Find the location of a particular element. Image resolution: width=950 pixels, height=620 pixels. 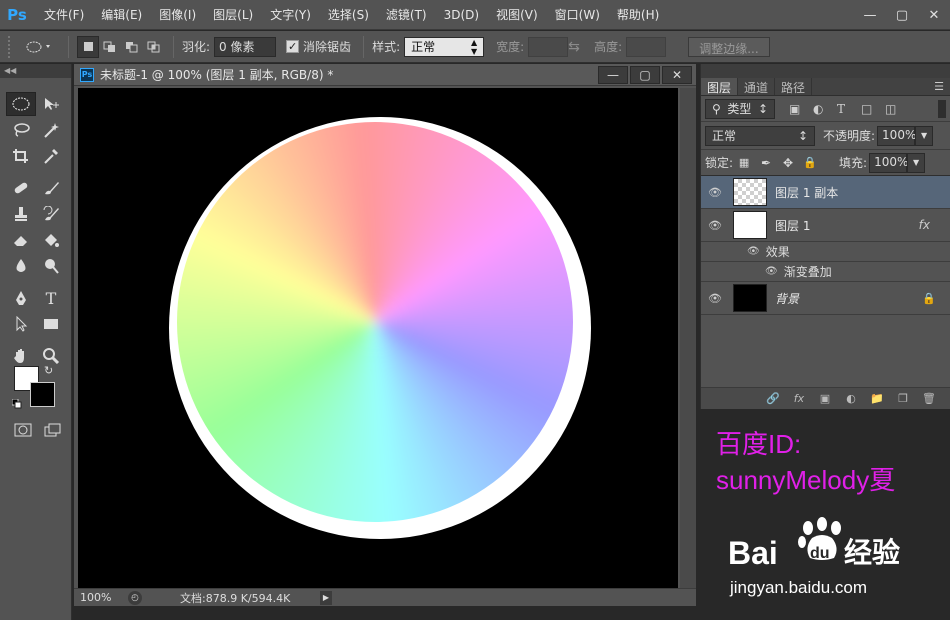

fill-input: 100% is located at coordinates (888, 162).